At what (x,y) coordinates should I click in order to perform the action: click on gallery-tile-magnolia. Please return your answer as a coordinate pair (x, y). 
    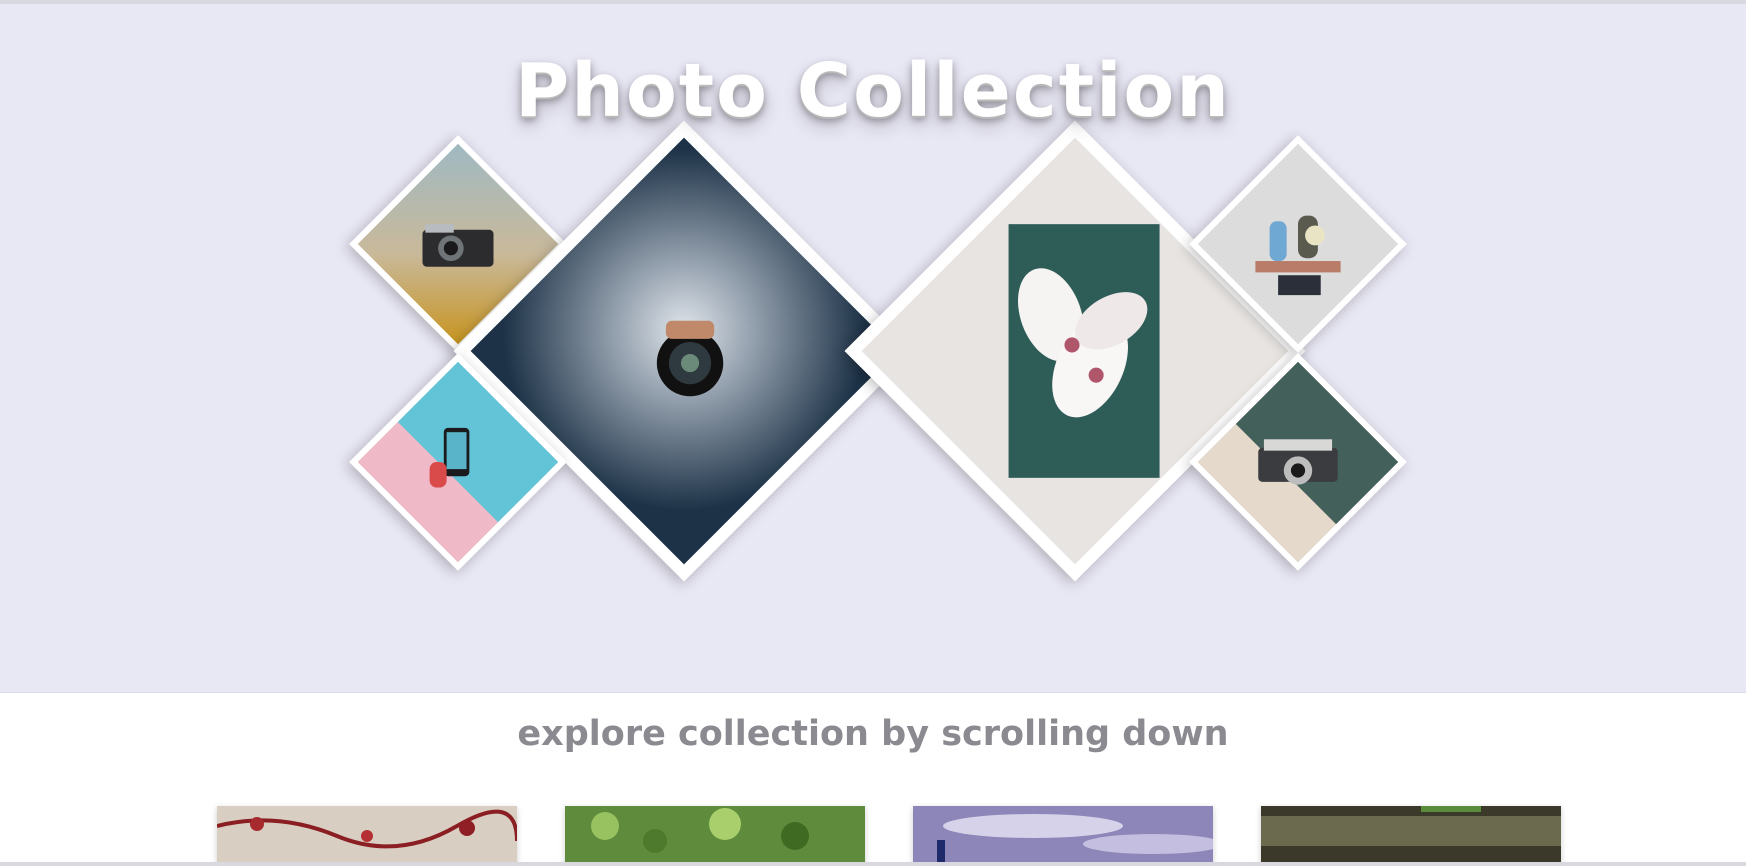
    Looking at the image, I should click on (1075, 351).